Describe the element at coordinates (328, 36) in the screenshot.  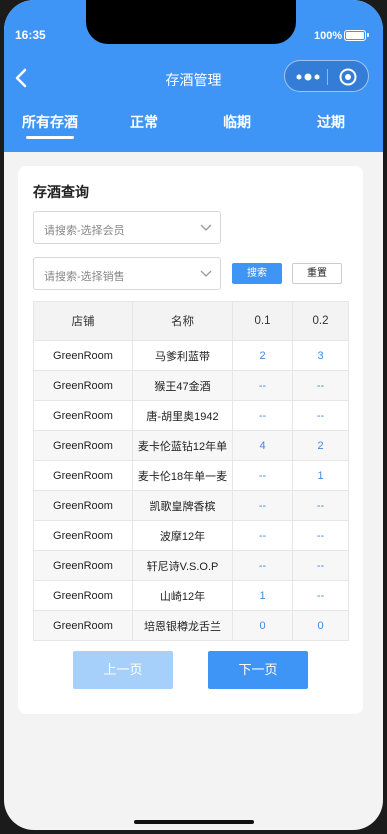
I see `battery-percentage: 100%` at that location.